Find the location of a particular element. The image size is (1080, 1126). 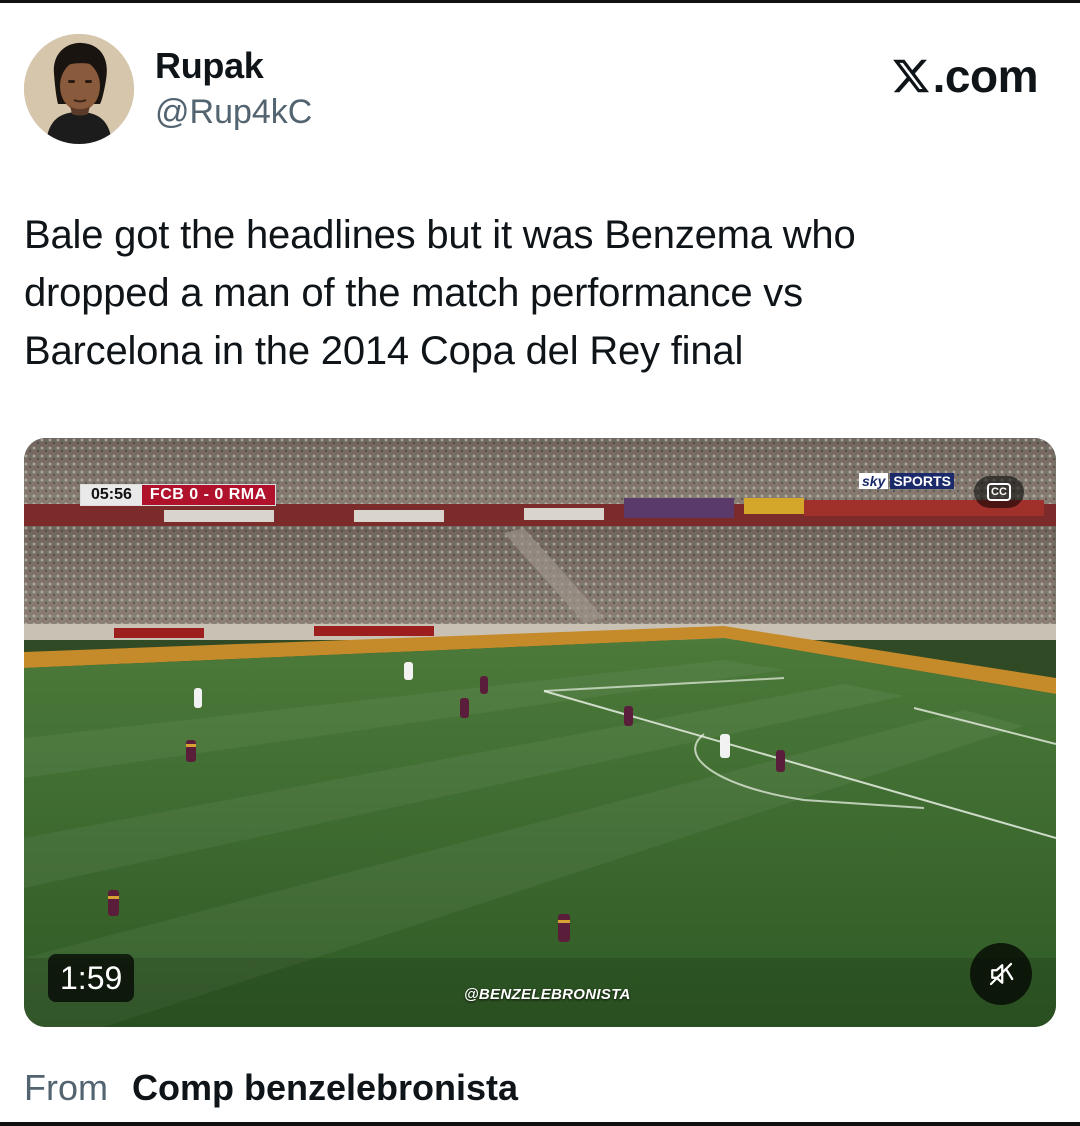

speaker-muted-icon is located at coordinates (1001, 974).